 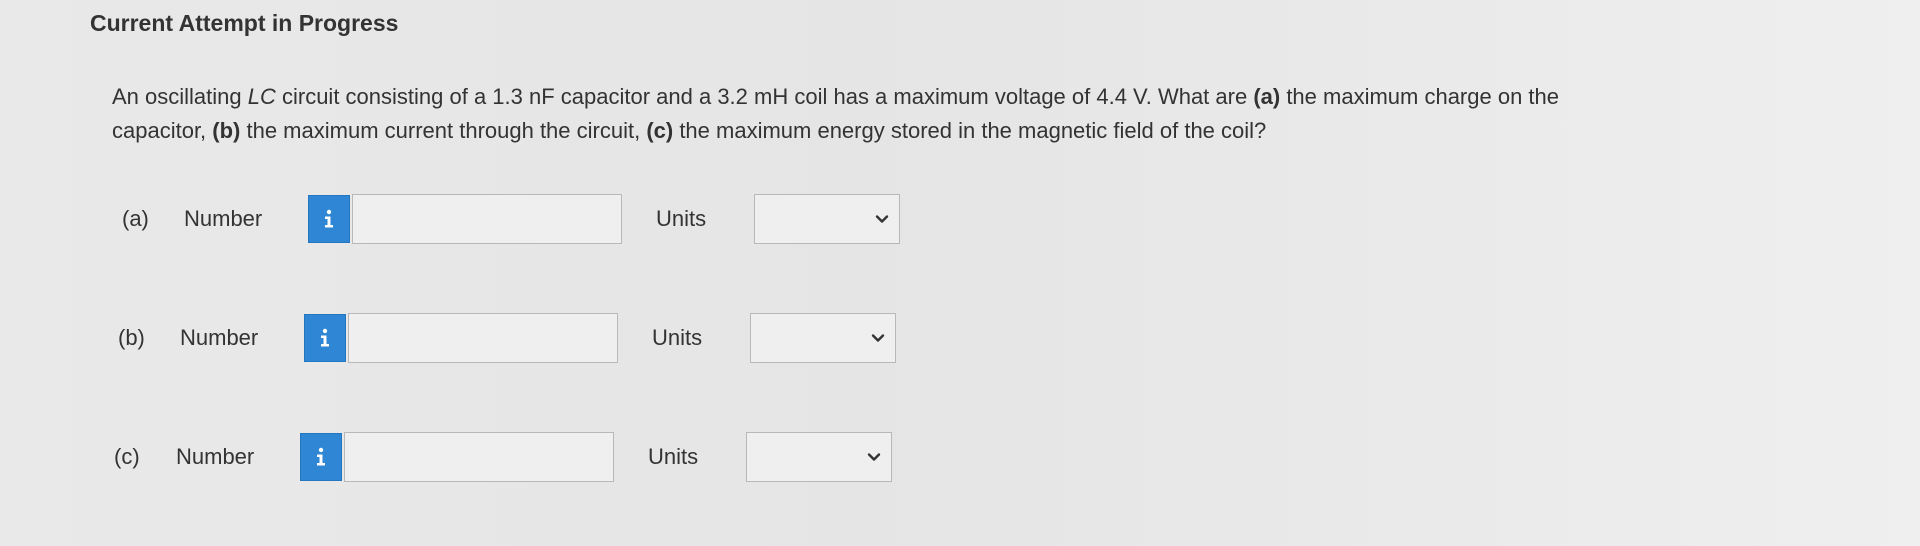 I want to click on attempt-status-heading: Current Attempt in Progress, so click(x=244, y=23).